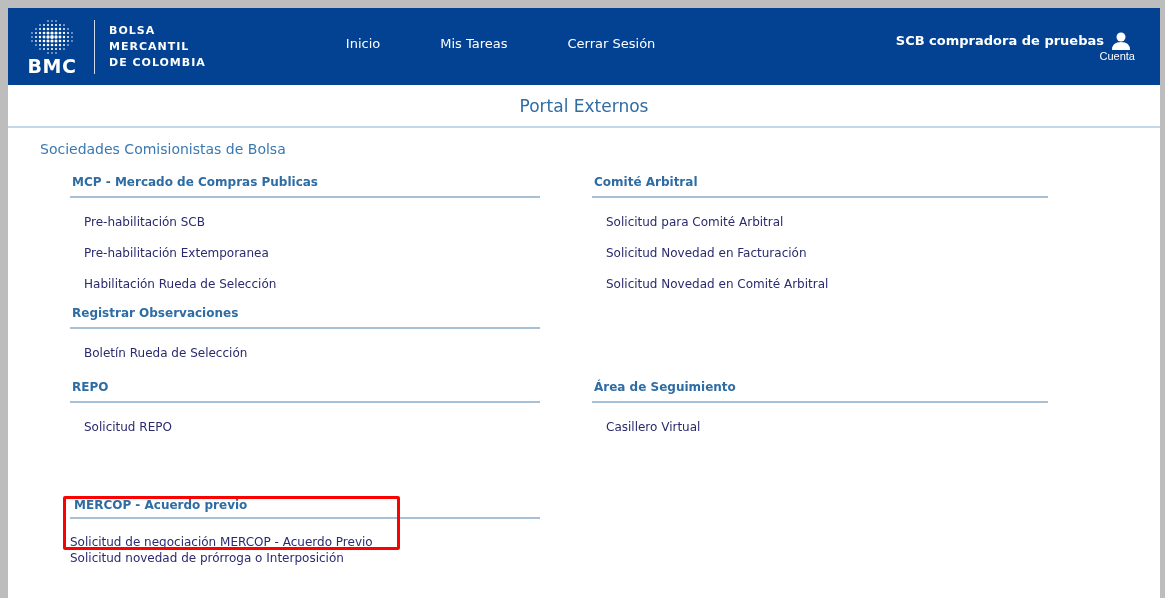 The image size is (1165, 598). I want to click on menu-link: Pre-habilitación SCB, so click(144, 221).